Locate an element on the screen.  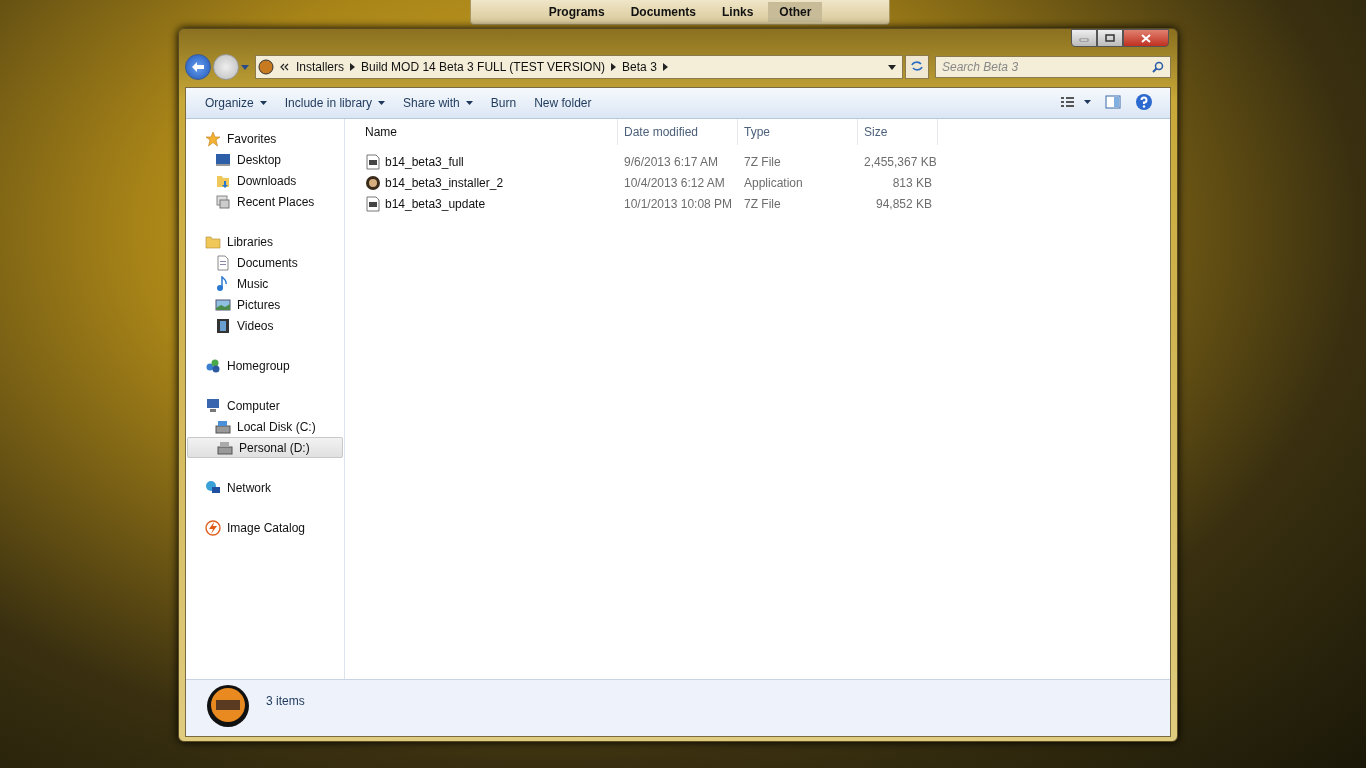
lightning-icon is located at coordinates (213, 527).